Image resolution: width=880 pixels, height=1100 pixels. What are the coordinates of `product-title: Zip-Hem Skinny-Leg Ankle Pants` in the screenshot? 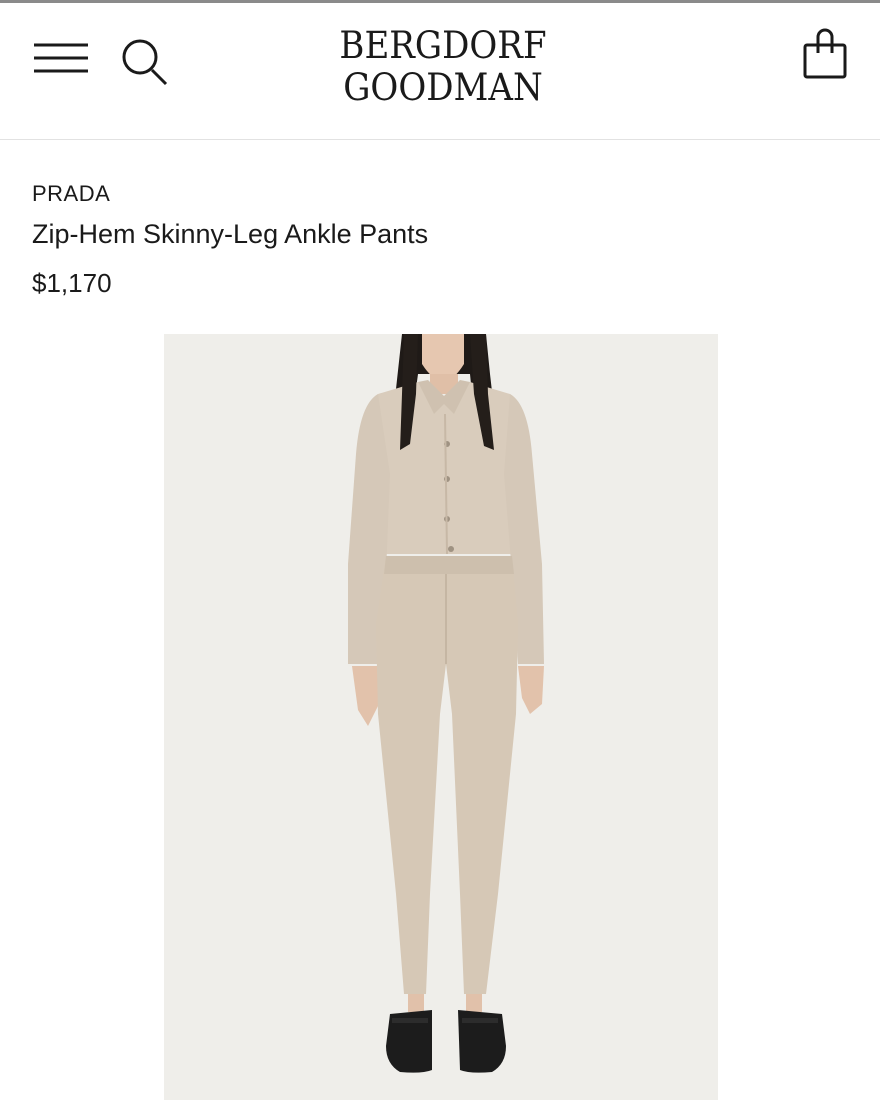 It's located at (230, 234).